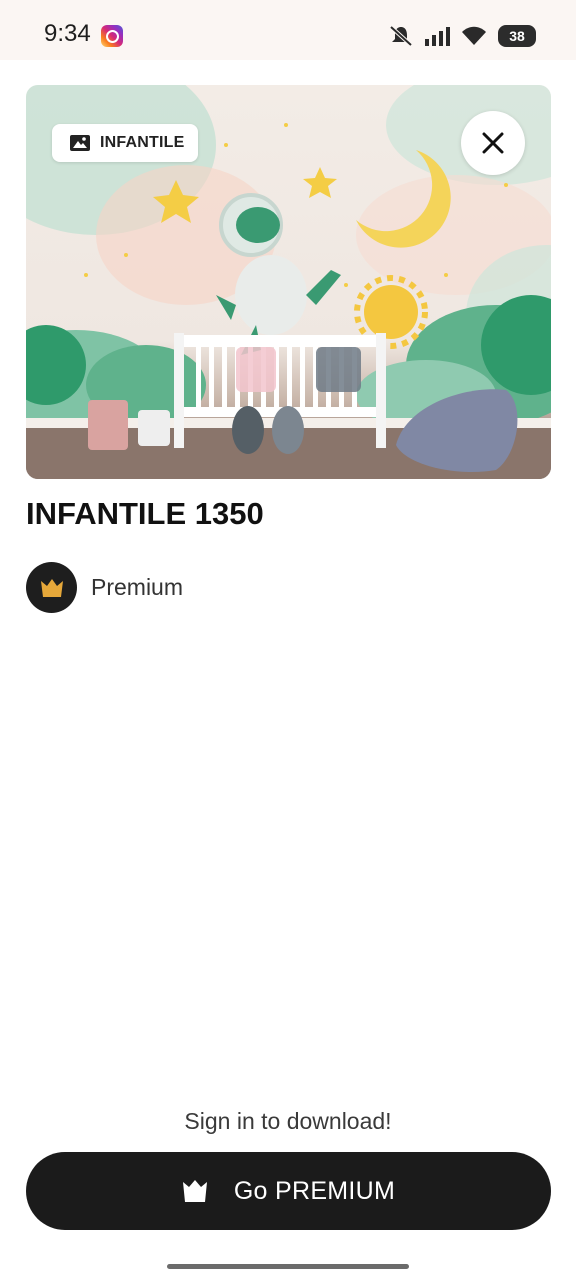 This screenshot has width=576, height=1280. I want to click on close-icon, so click(493, 143).